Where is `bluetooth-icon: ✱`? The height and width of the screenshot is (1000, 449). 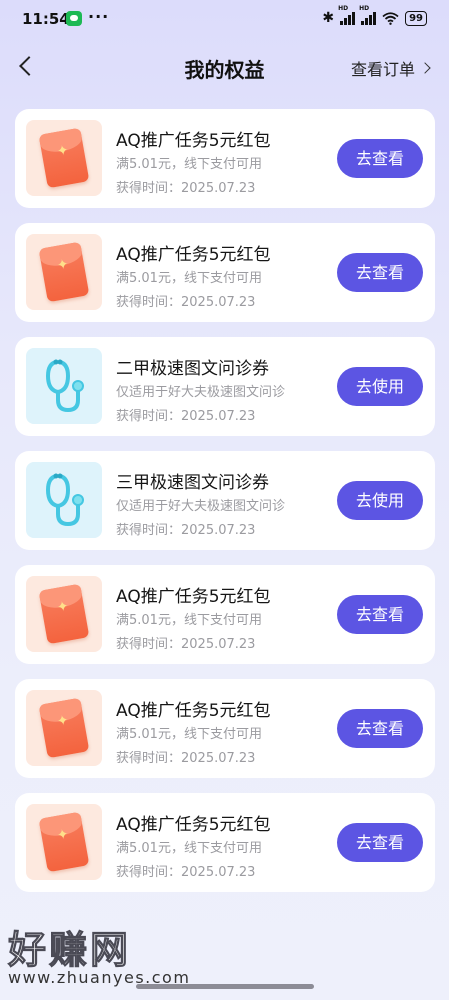
bluetooth-icon: ✱ is located at coordinates (328, 18).